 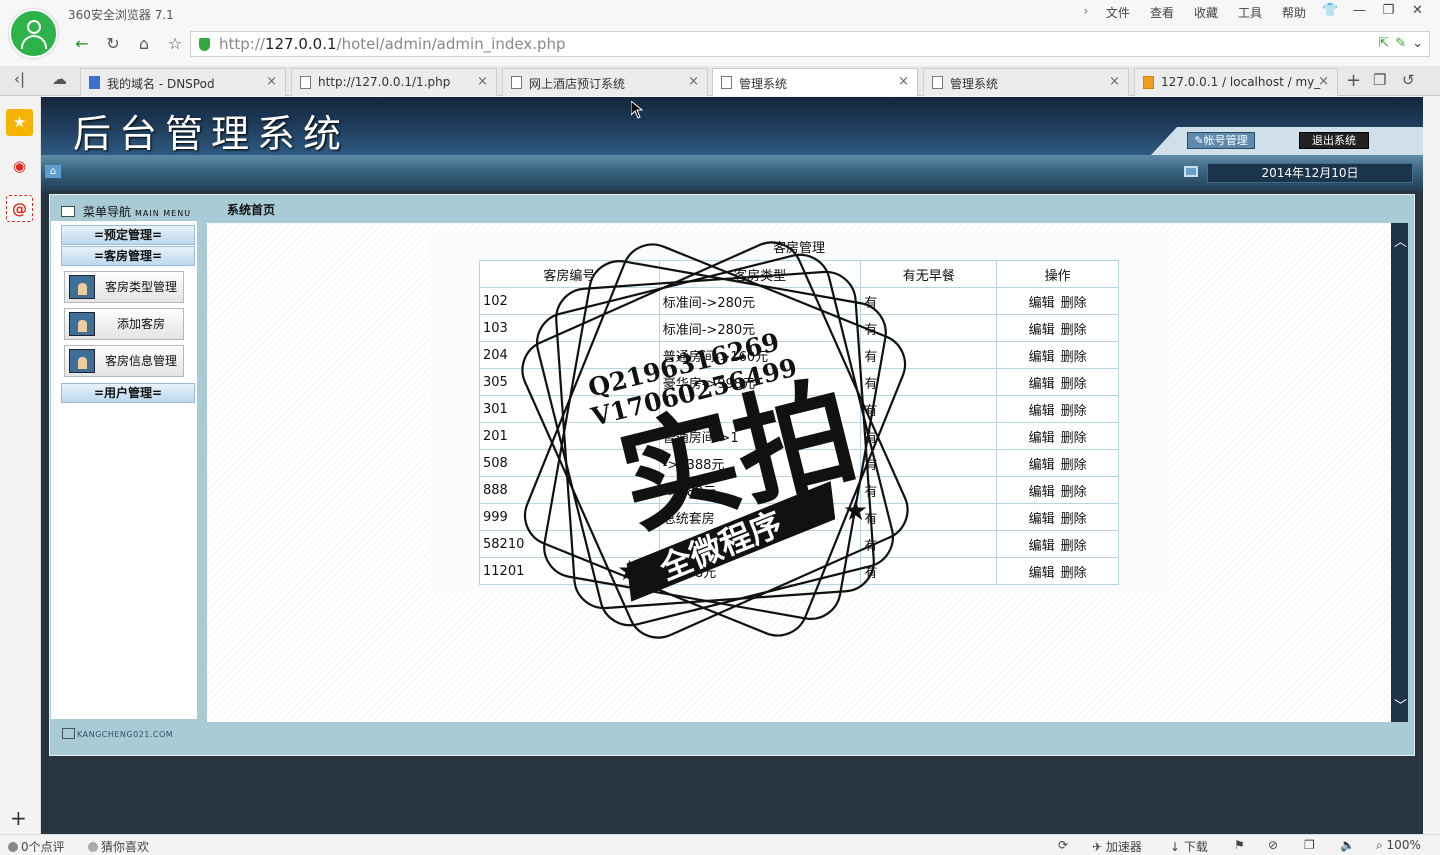 What do you see at coordinates (1353, 80) in the screenshot?
I see `new-tab-icon: +` at bounding box center [1353, 80].